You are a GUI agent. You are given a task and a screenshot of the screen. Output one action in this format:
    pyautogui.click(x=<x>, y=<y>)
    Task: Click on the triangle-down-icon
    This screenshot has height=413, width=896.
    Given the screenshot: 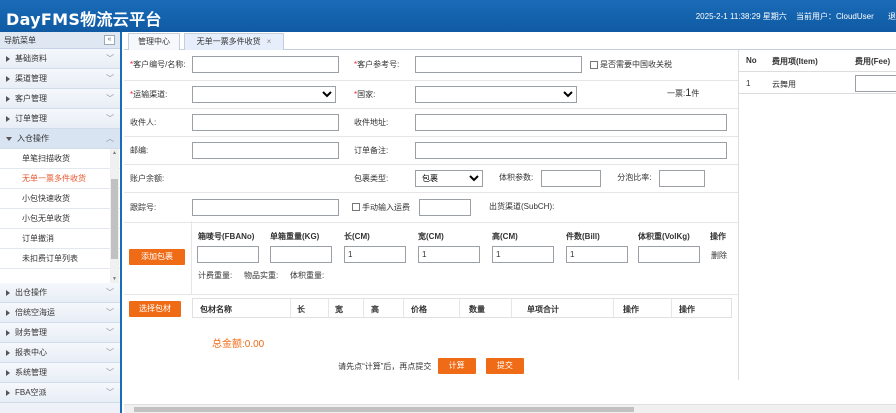 What is the action you would take?
    pyautogui.click(x=9, y=138)
    